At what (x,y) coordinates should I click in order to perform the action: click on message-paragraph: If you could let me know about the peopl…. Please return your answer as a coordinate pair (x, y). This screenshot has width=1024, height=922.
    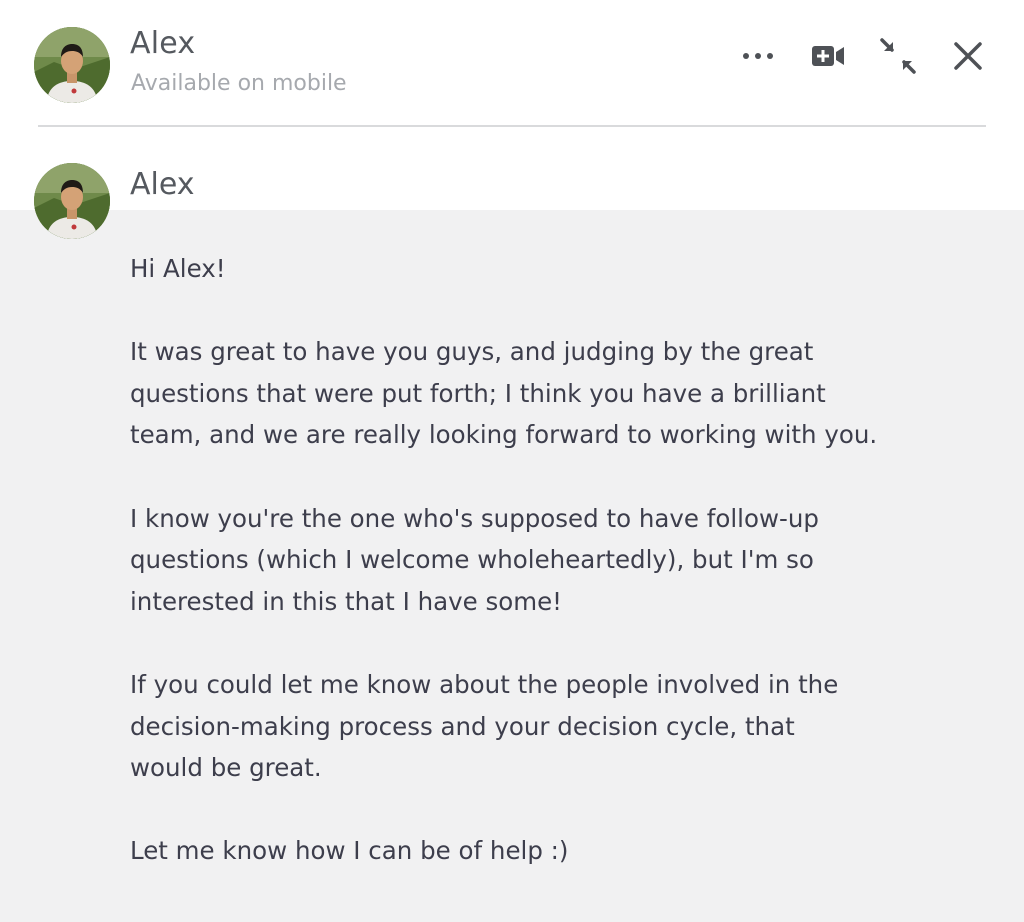
    Looking at the image, I should click on (484, 726).